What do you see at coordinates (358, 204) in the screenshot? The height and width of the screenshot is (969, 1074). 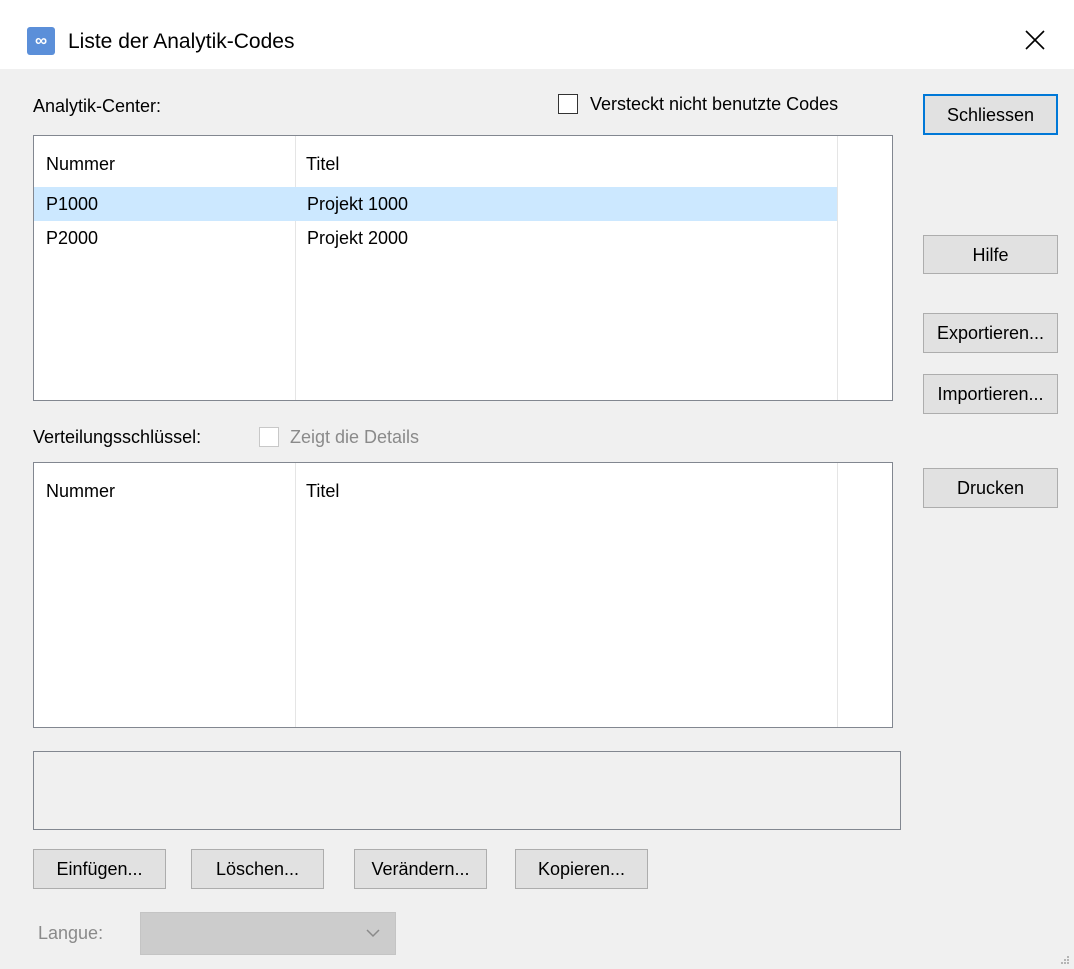 I see `cell-titel: Projekt 1000` at bounding box center [358, 204].